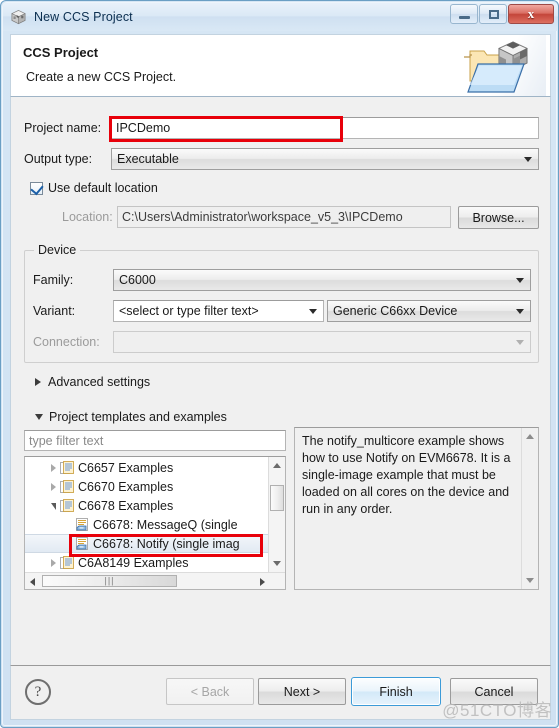  I want to click on connection-combo, so click(322, 342).